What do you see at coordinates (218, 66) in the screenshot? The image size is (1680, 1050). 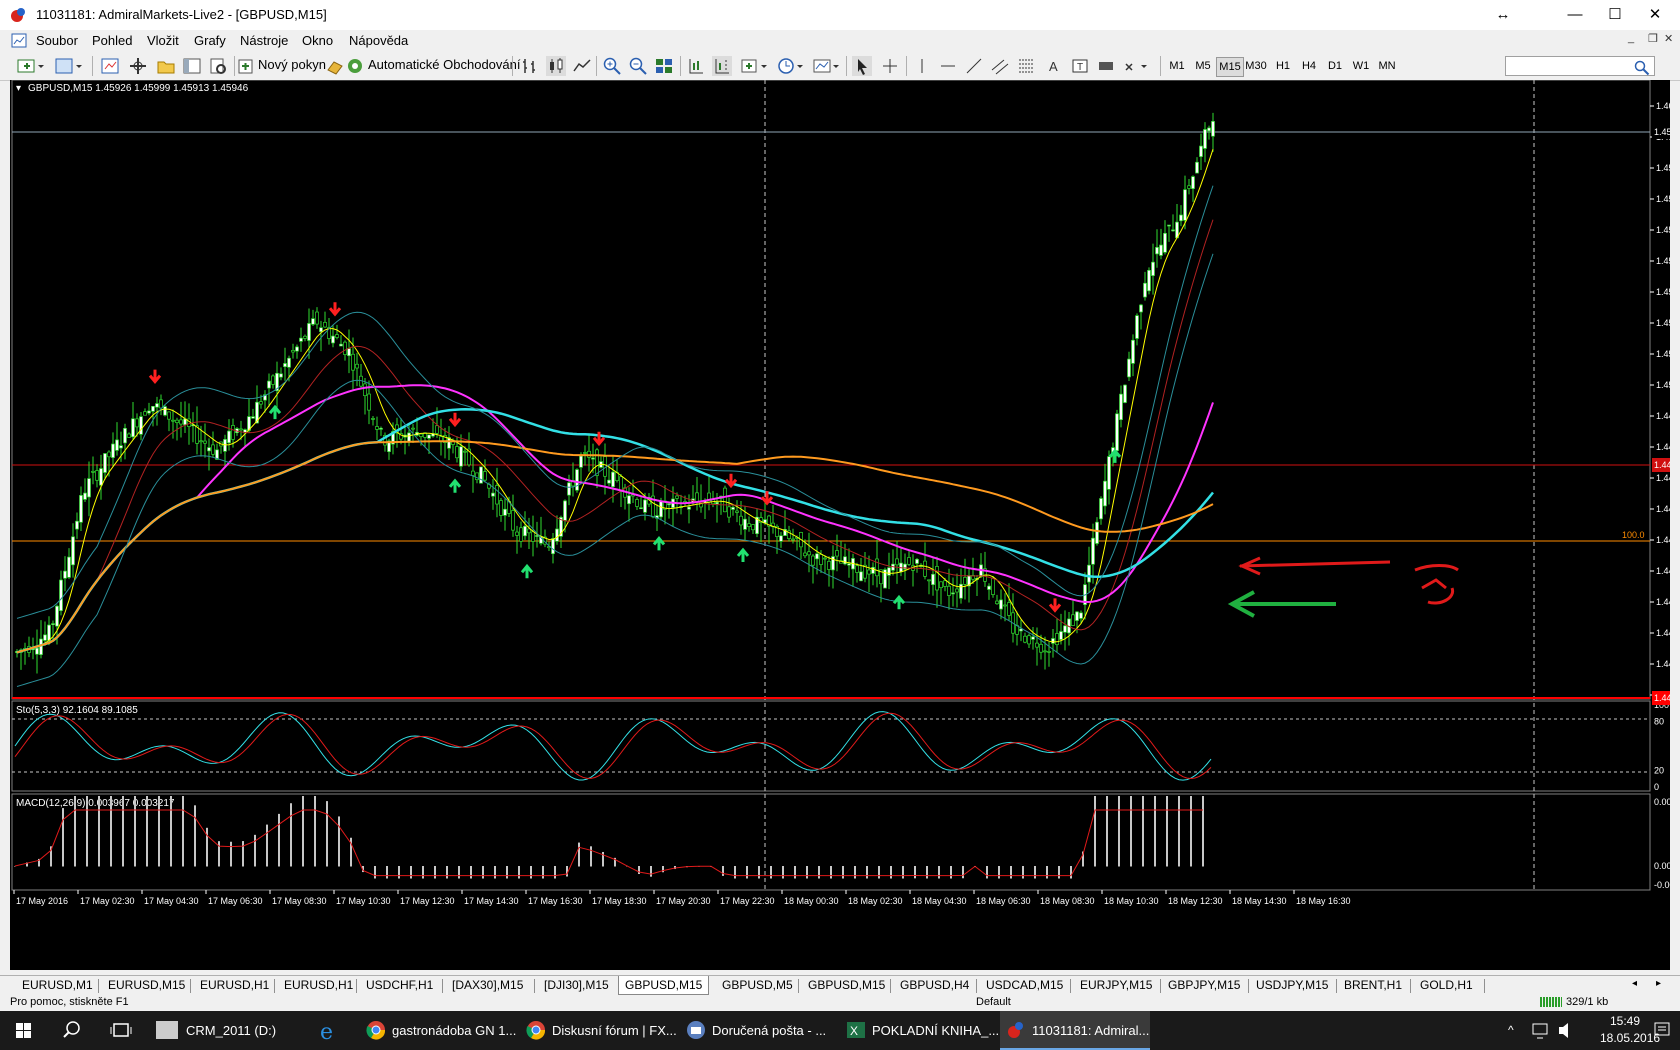 I see `tester-icon` at bounding box center [218, 66].